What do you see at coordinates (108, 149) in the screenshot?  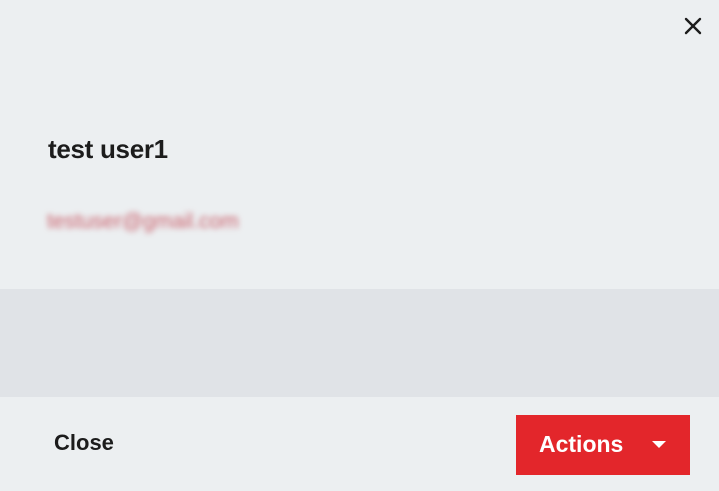 I see `user-name: test user1` at bounding box center [108, 149].